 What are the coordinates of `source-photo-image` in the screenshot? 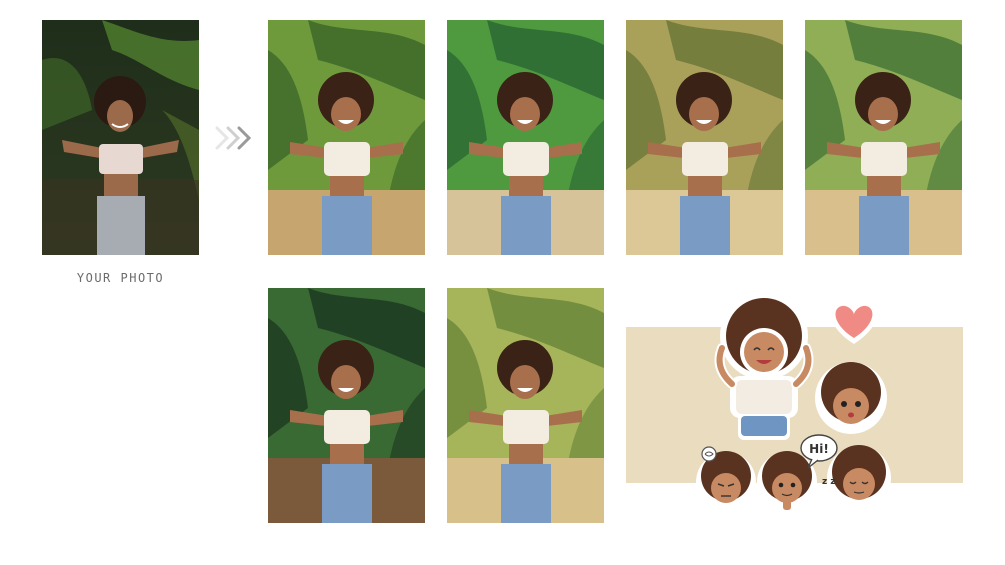 It's located at (120, 137).